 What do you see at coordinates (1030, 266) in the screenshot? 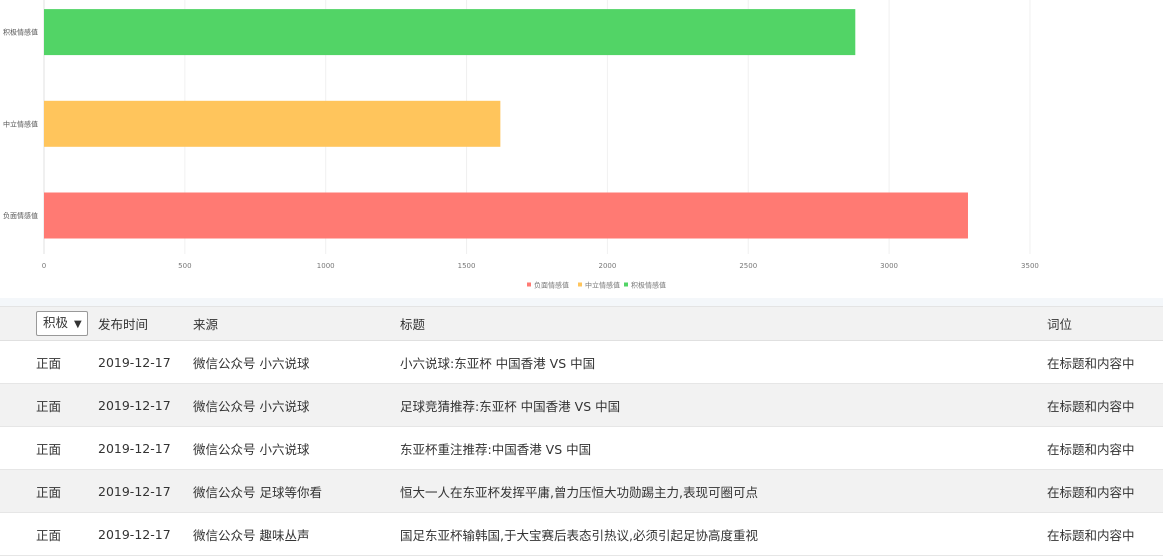
I see `x-tick-label: 3500` at bounding box center [1030, 266].